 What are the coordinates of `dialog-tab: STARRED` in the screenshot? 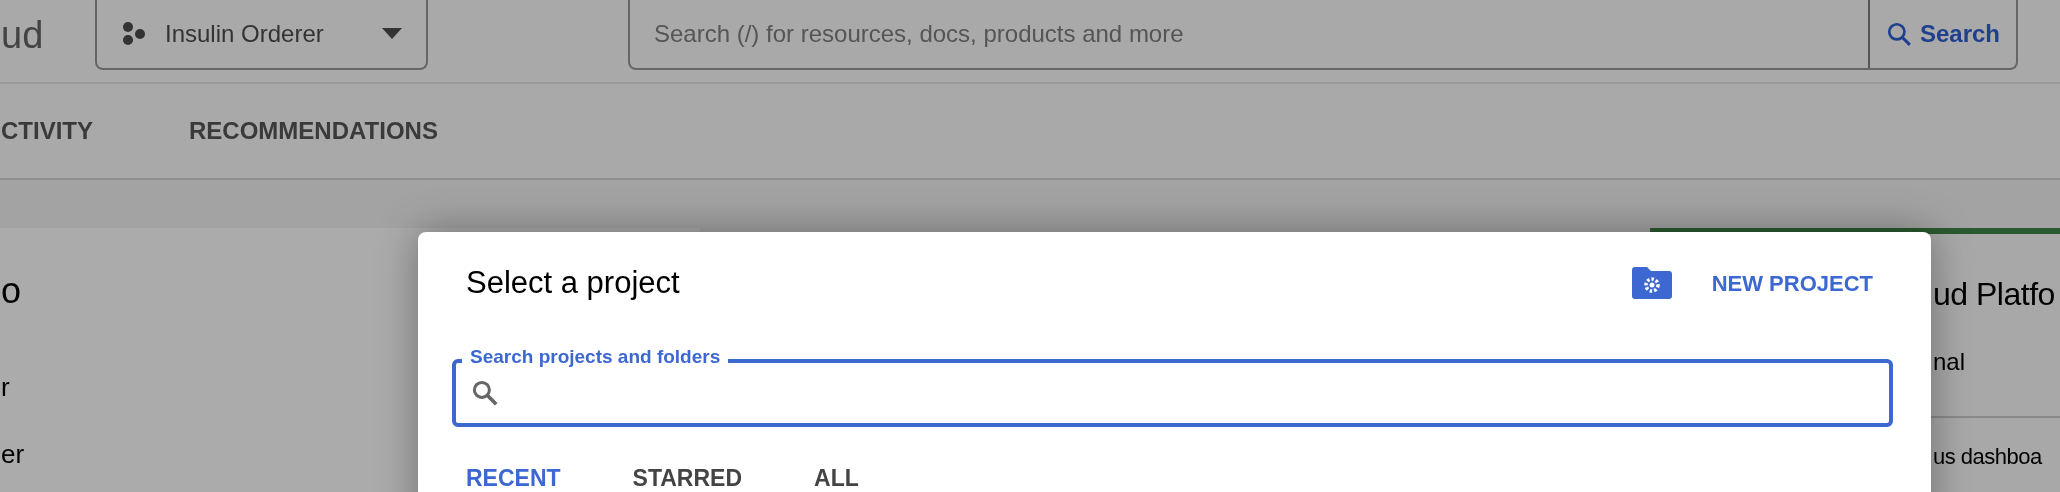 It's located at (687, 477).